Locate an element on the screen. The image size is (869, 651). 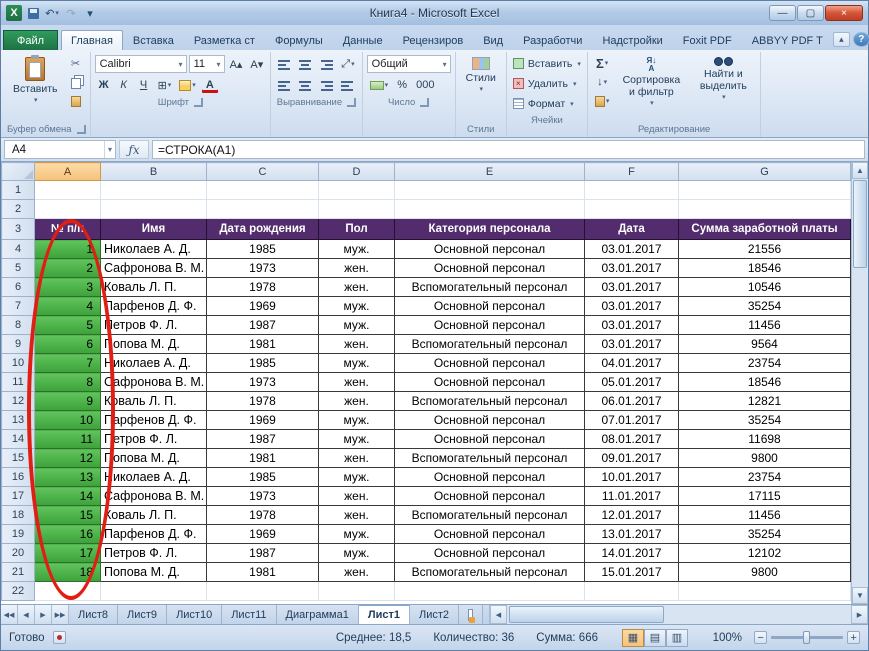
paste-button: Вставить ▾ is located at coordinates (35, 82).